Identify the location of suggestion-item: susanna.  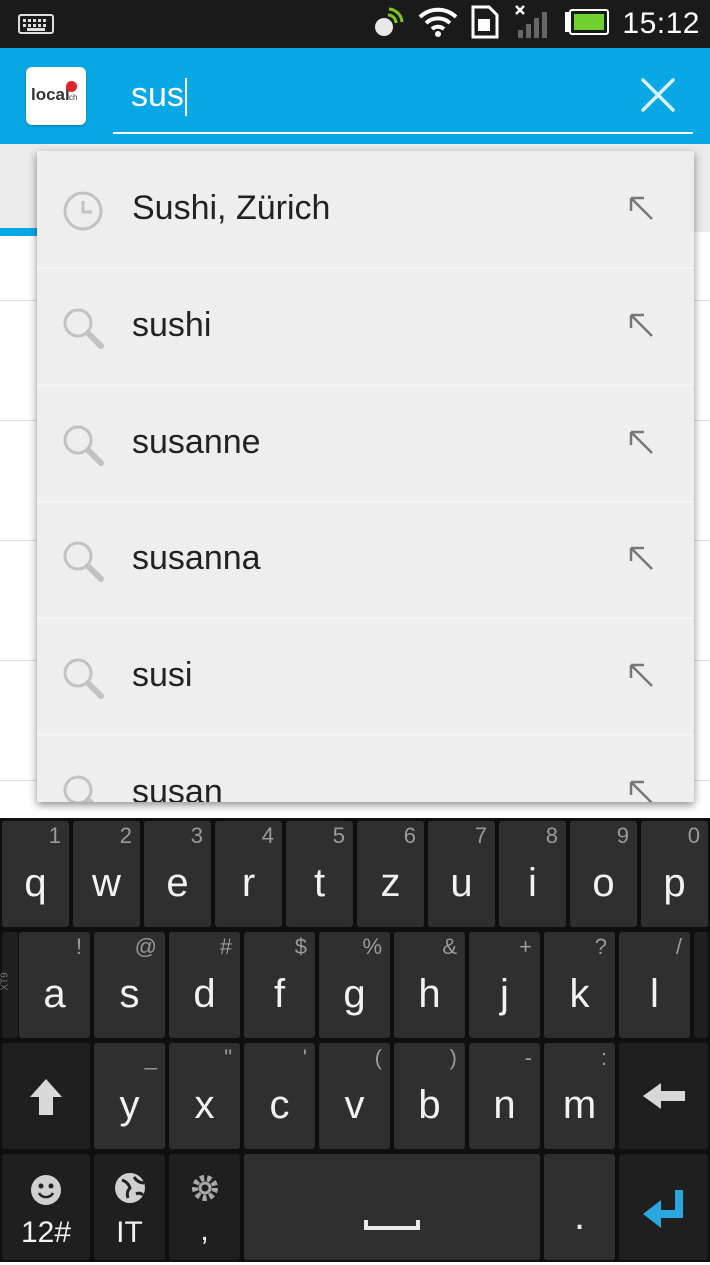
(365, 559).